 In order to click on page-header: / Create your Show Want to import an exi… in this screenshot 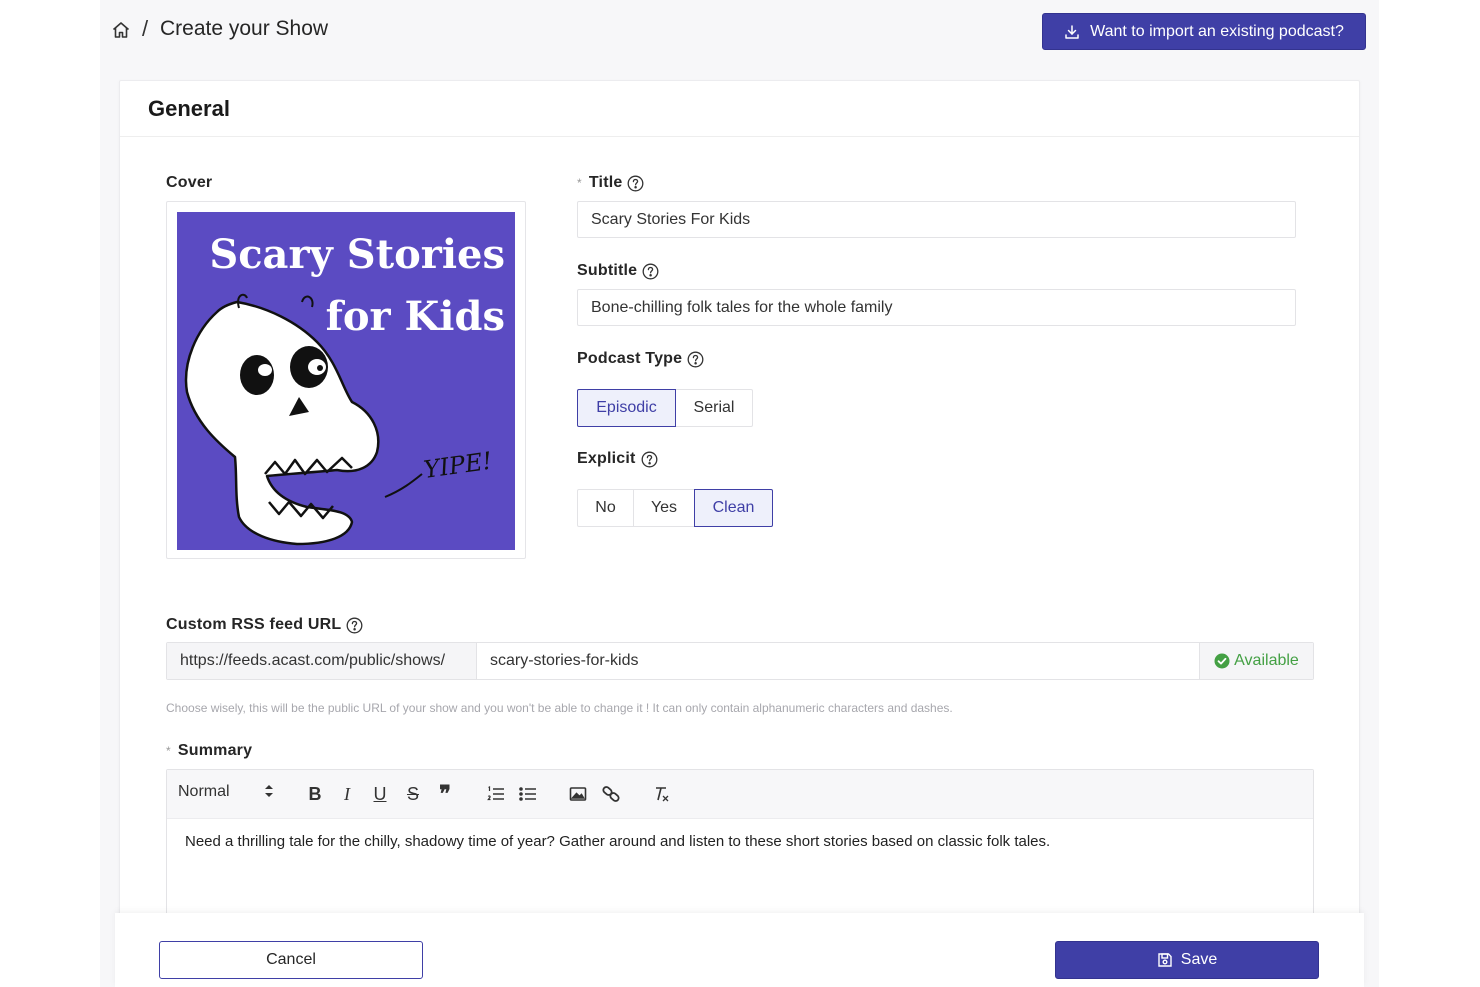, I will do `click(739, 31)`.